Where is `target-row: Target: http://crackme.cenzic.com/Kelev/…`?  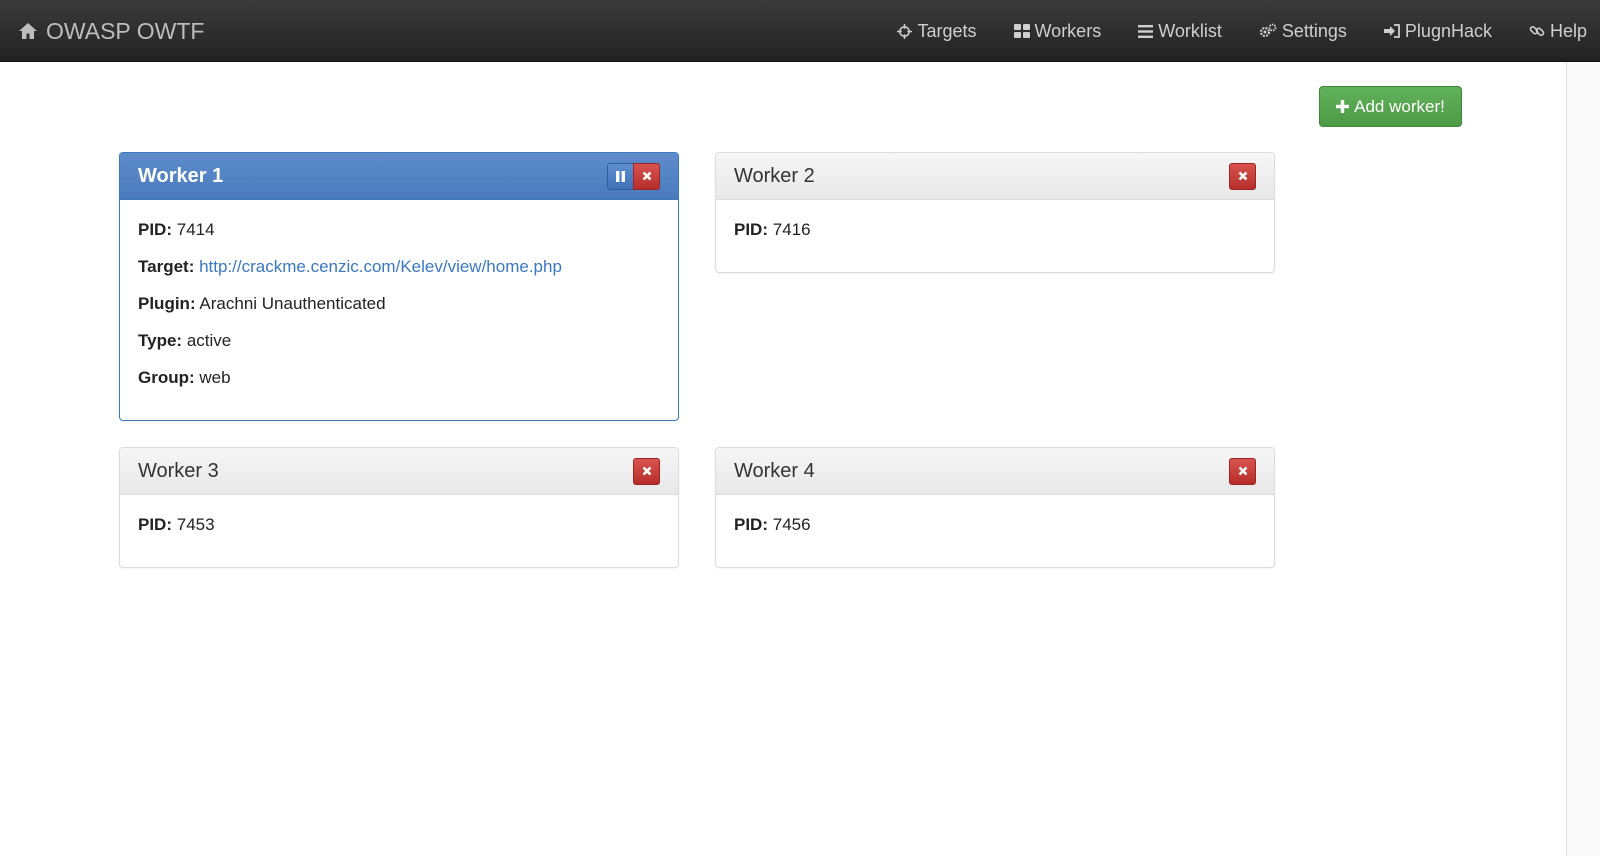
target-row: Target: http://crackme.cenzic.com/Kelev/… is located at coordinates (399, 267).